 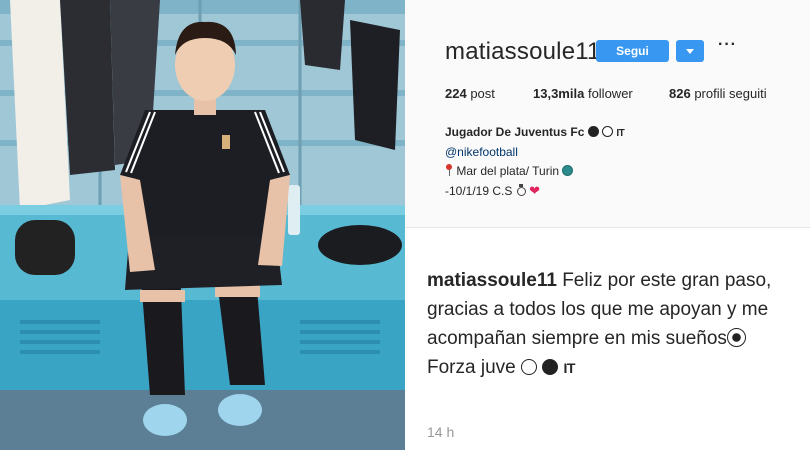 I want to click on following-count: 826, so click(x=680, y=93).